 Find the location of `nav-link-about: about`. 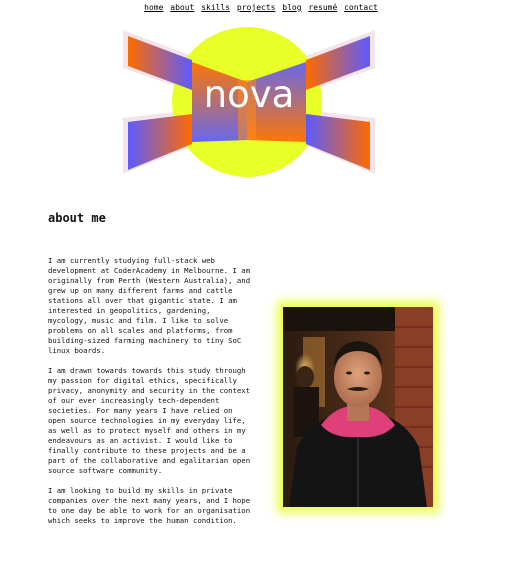

nav-link-about: about is located at coordinates (182, 7).